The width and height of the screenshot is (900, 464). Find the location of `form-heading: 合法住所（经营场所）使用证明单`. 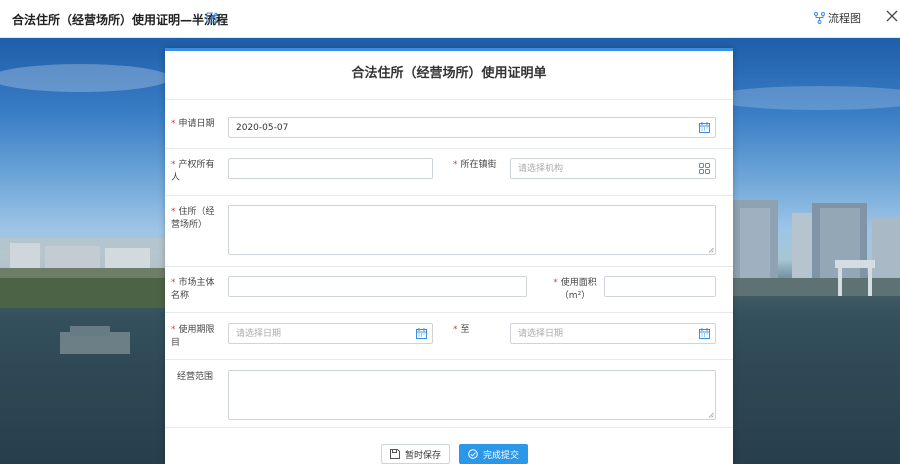

form-heading: 合法住所（经营场所）使用证明单 is located at coordinates (449, 73).